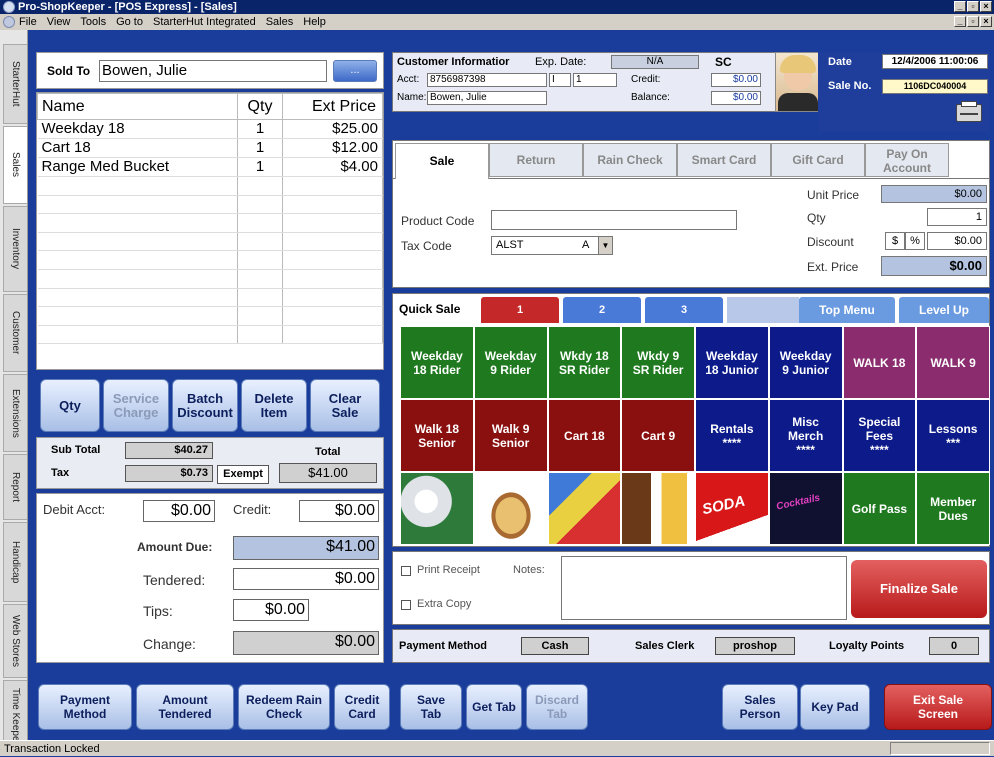 Image resolution: width=994 pixels, height=757 pixels. I want to click on chevron-down-icon: ▼, so click(605, 245).